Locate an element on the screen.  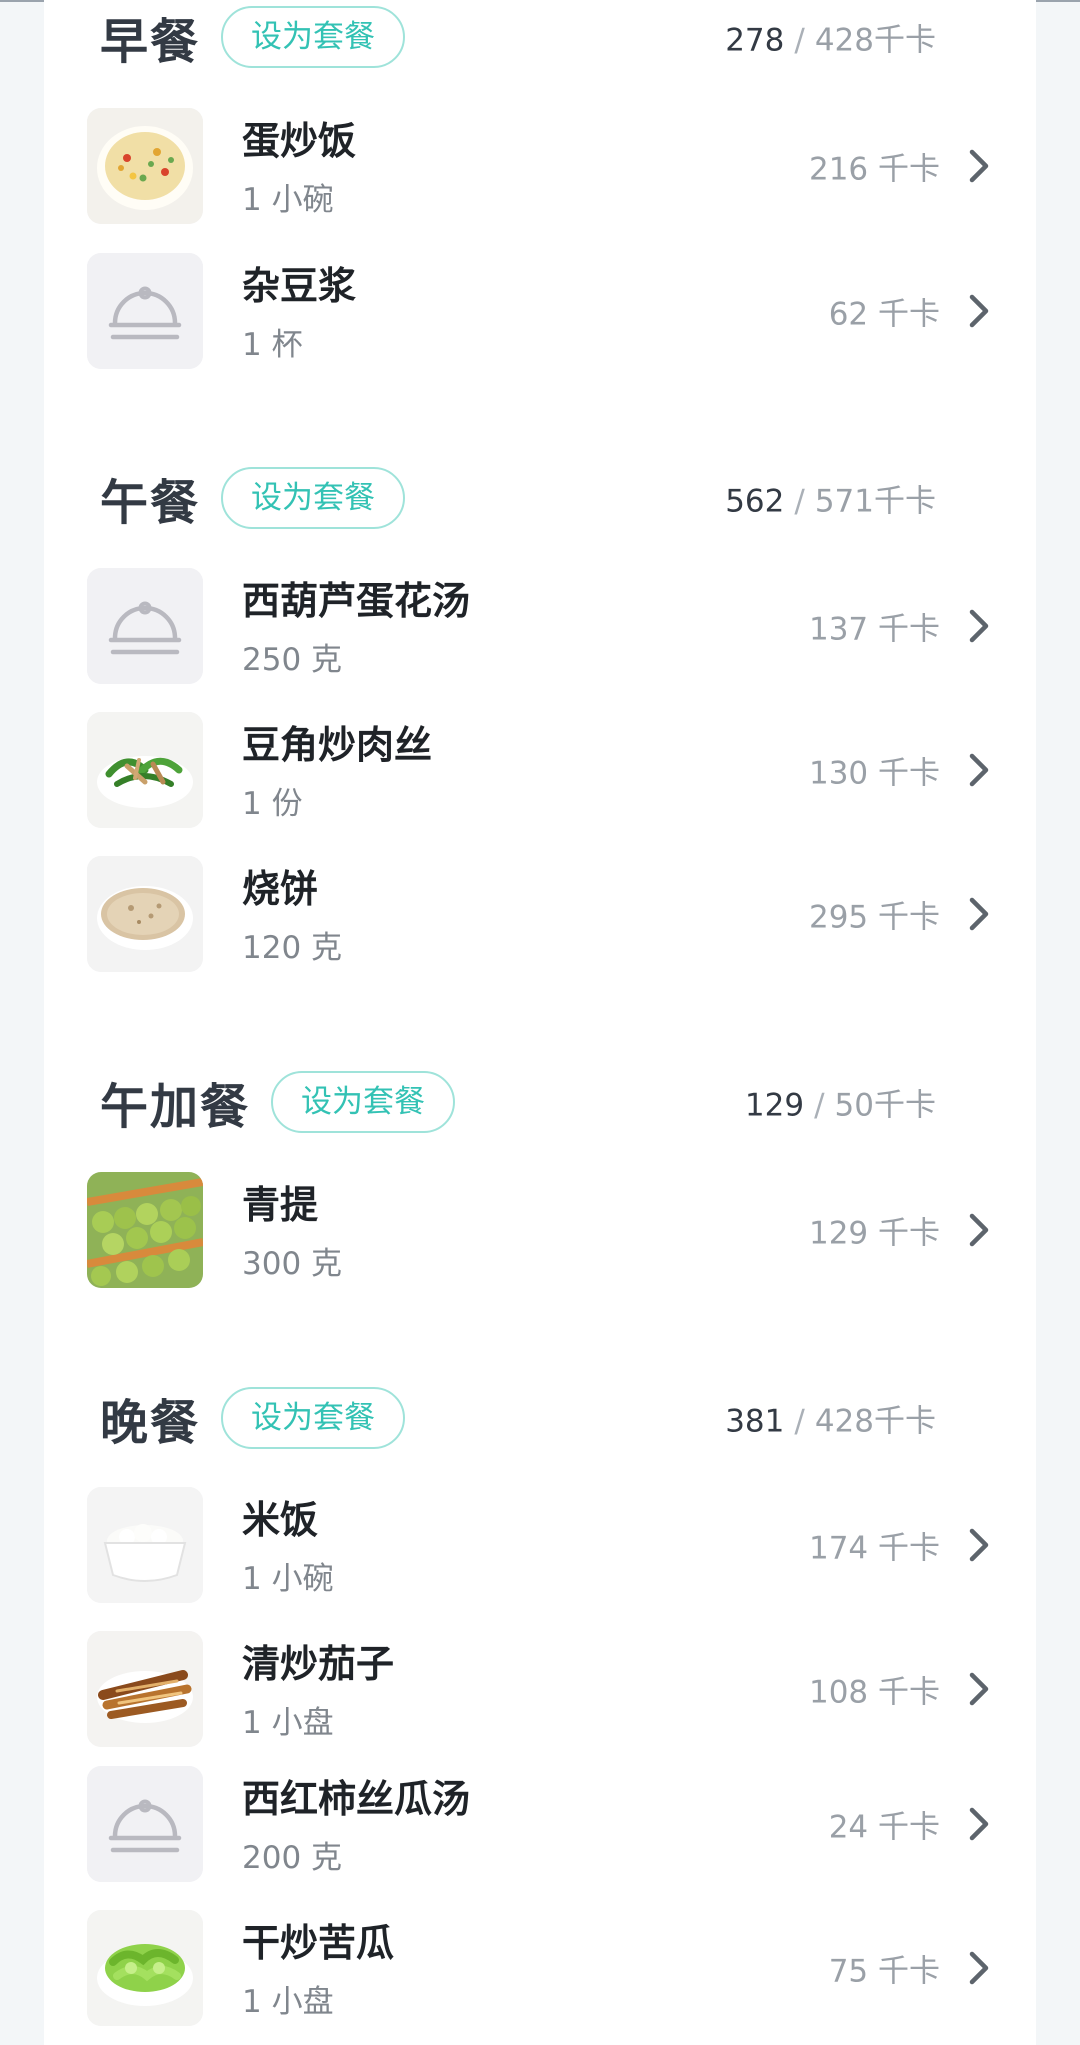
food-kcal: 174 千卡 is located at coordinates (874, 1548).